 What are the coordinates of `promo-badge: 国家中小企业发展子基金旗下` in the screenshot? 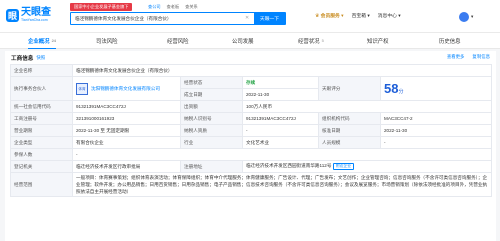 It's located at (101, 7).